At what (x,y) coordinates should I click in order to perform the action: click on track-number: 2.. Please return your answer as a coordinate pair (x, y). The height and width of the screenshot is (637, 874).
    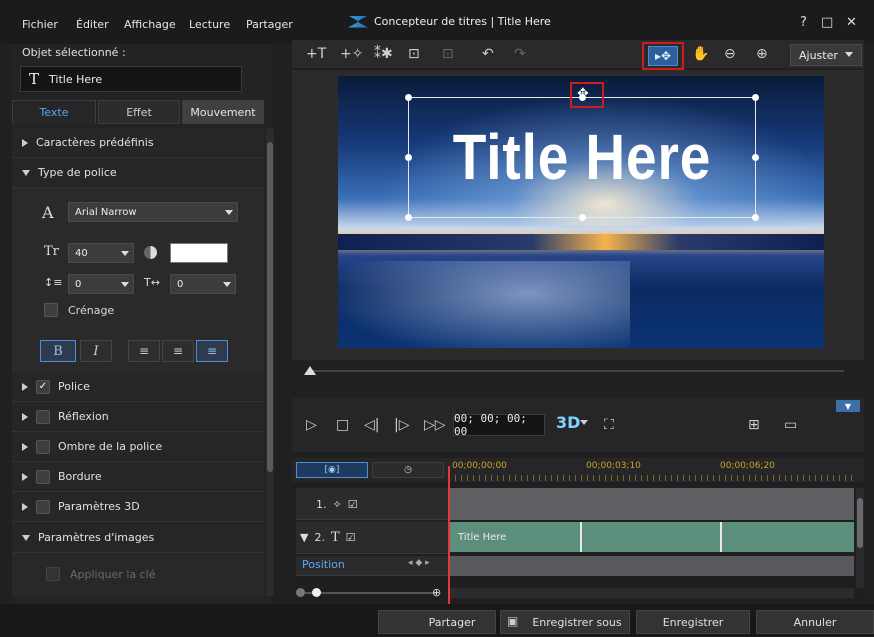
    Looking at the image, I should click on (319, 537).